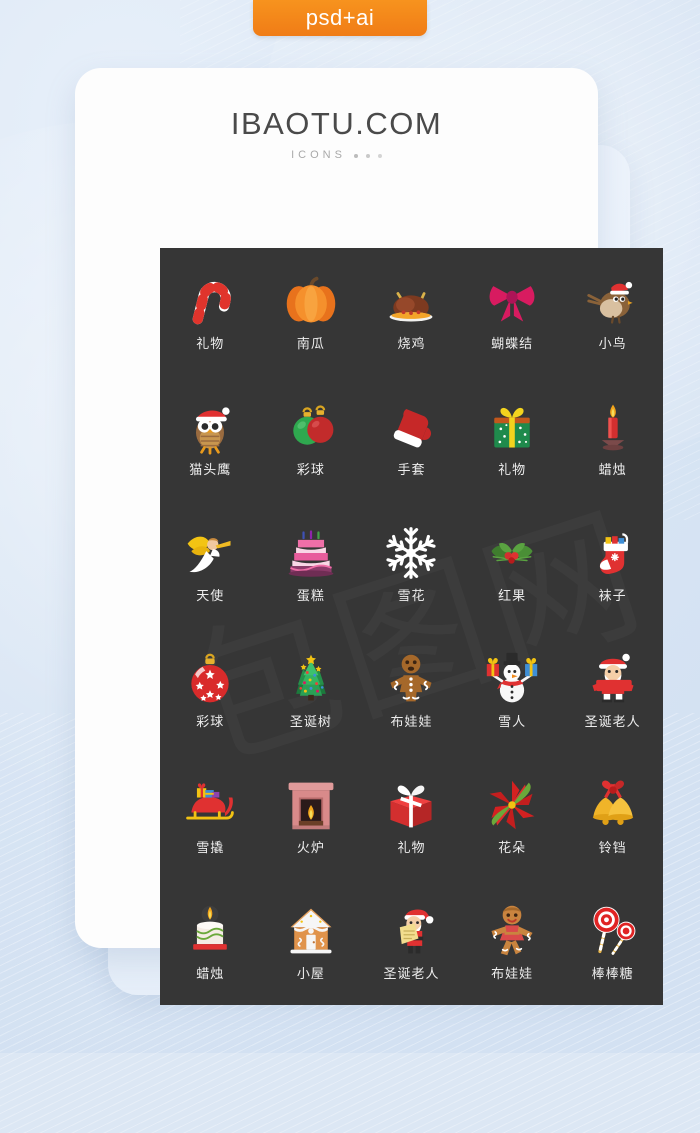  I want to click on icon-label: 花朵, so click(512, 849).